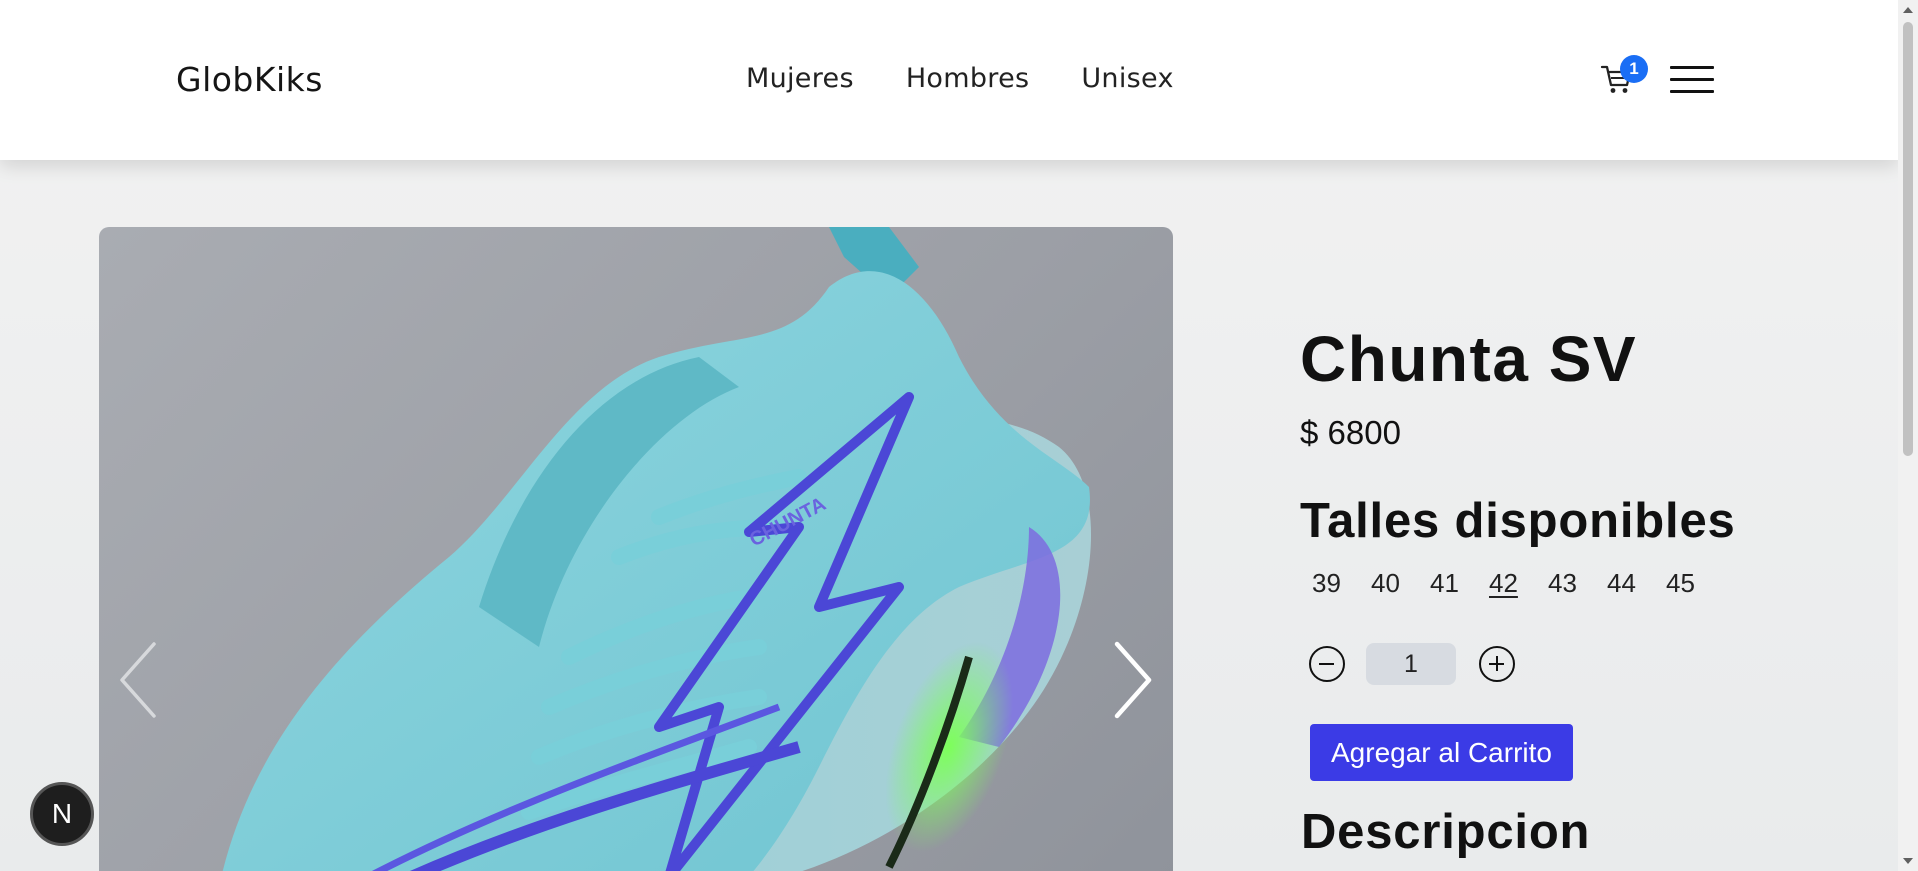  Describe the element at coordinates (1908, 10) in the screenshot. I see `scroll-up-arrow-icon` at that location.